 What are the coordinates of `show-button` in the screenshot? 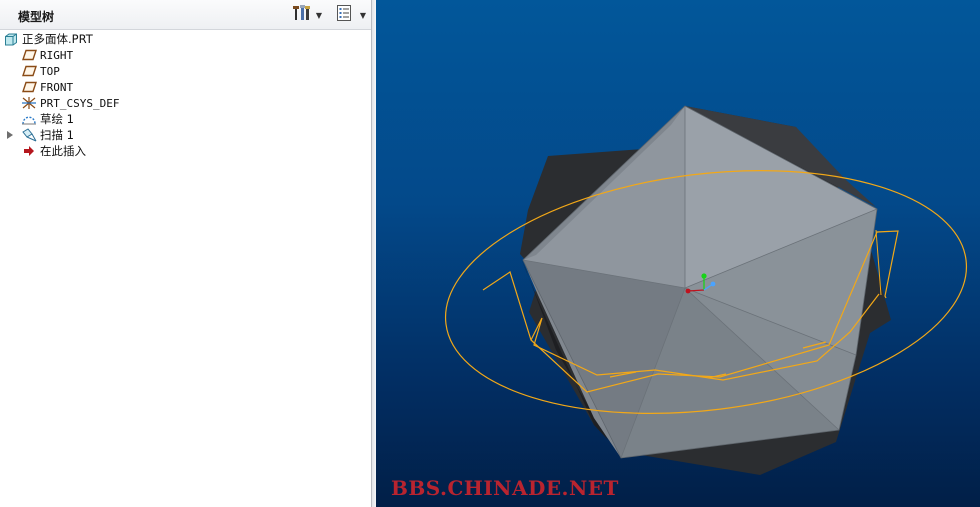 It's located at (344, 15).